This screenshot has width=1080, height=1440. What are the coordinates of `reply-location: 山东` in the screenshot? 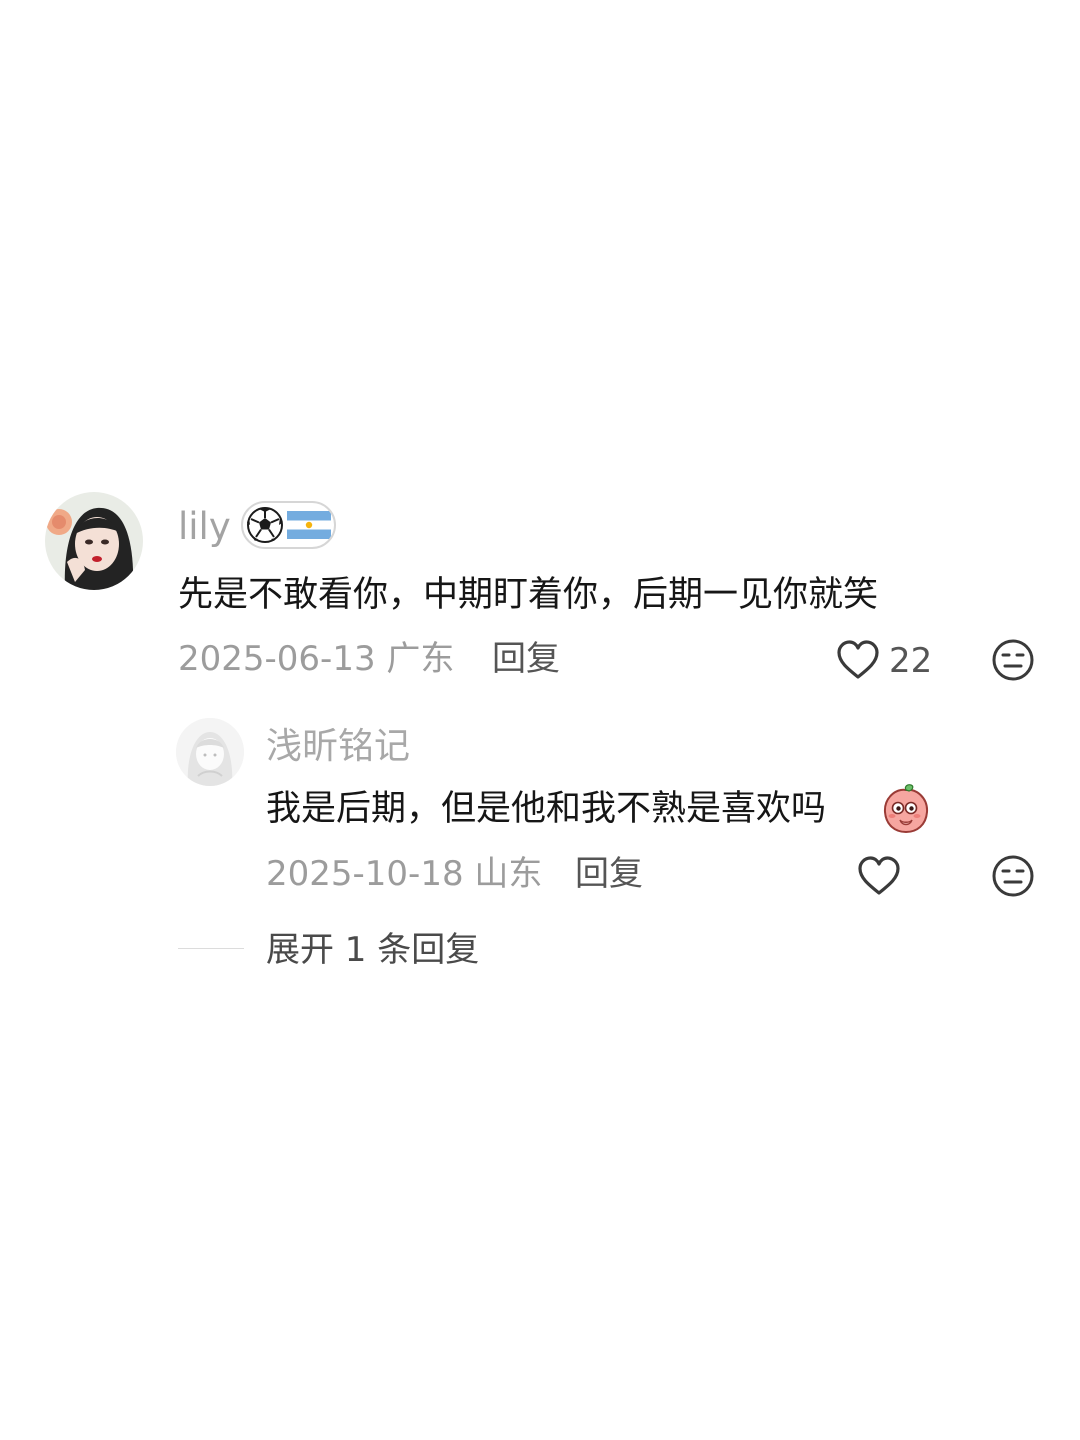 It's located at (508, 874).